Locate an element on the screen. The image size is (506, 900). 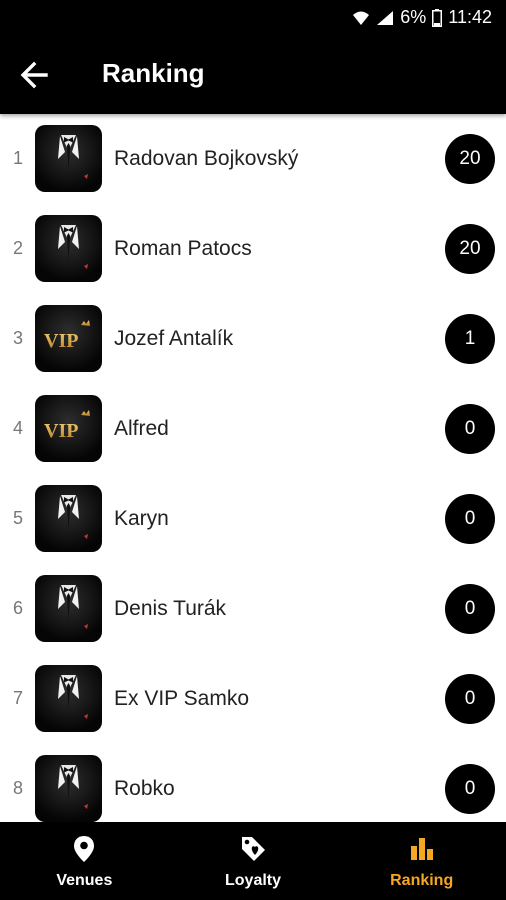
player-name: Robko is located at coordinates (144, 788).